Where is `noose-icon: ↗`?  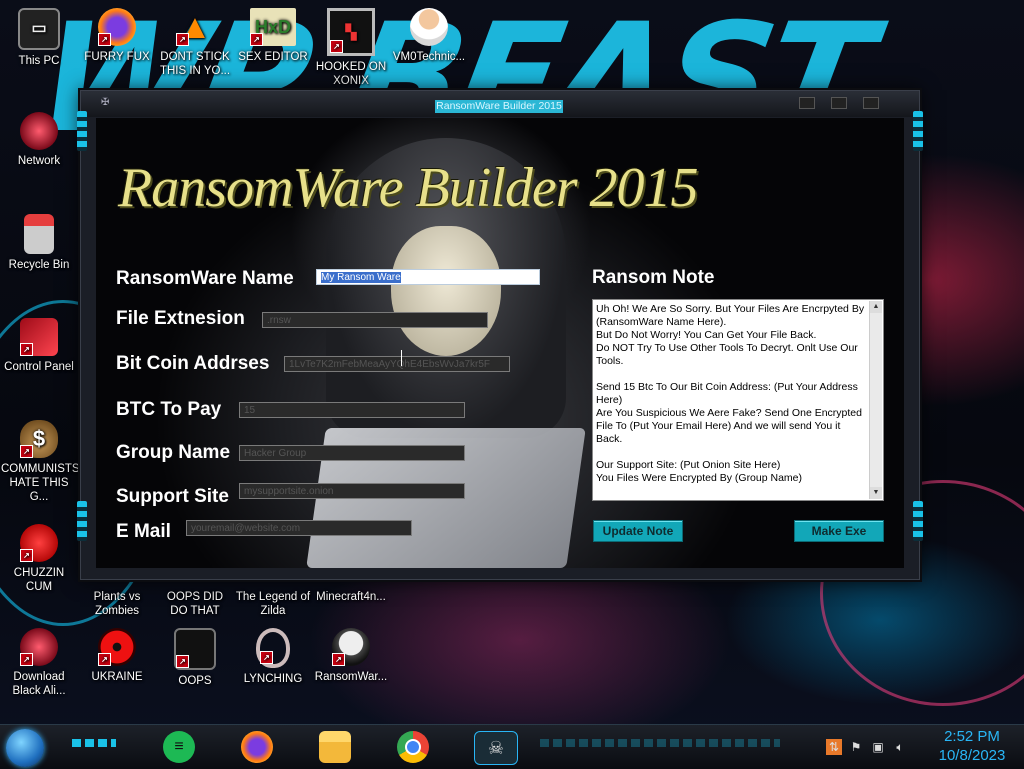
noose-icon: ↗ is located at coordinates (273, 648).